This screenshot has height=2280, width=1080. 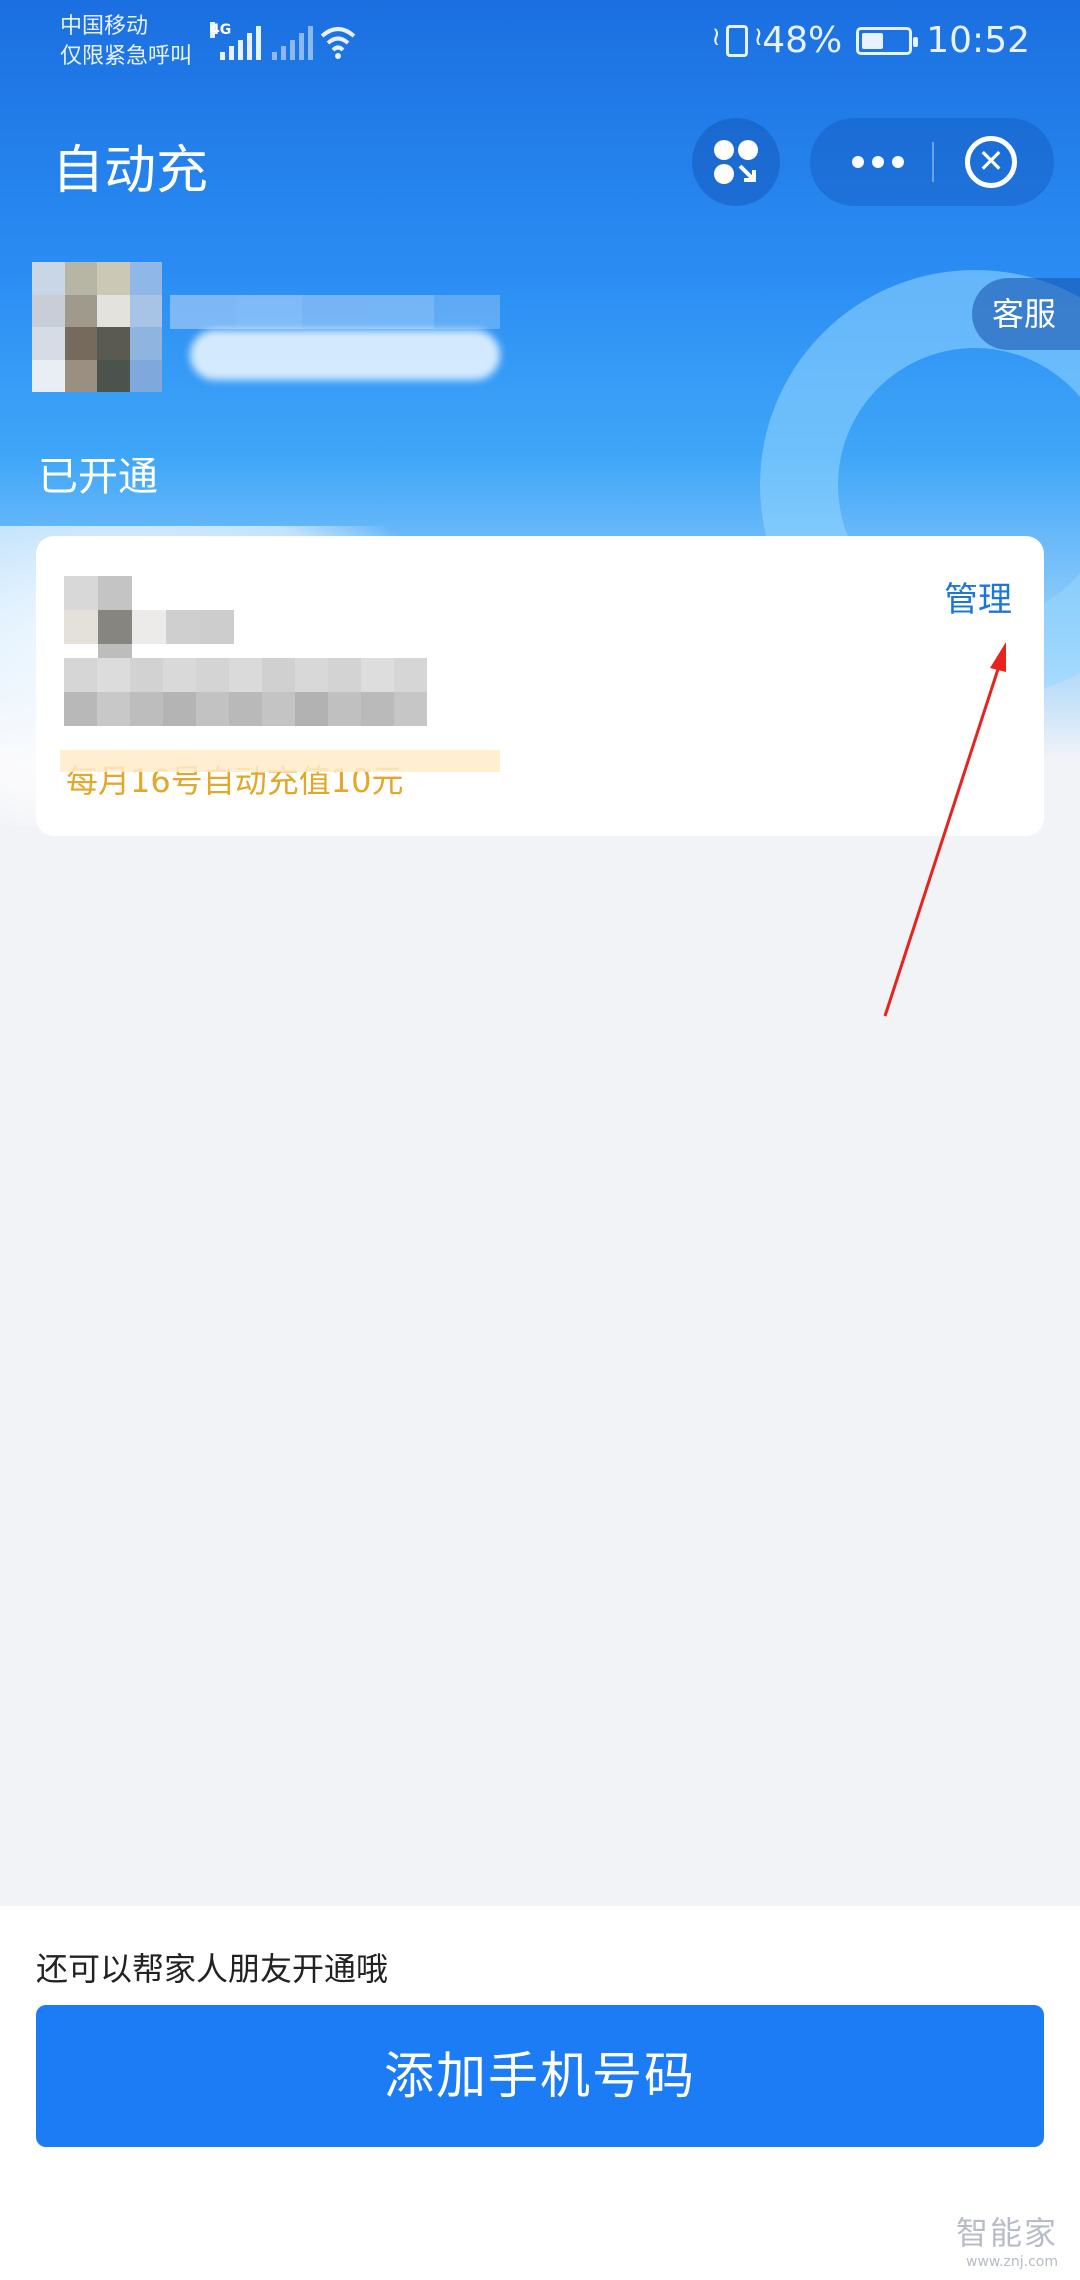 I want to click on family-hint: 还可以帮家人朋友开通哦, so click(x=212, y=1969).